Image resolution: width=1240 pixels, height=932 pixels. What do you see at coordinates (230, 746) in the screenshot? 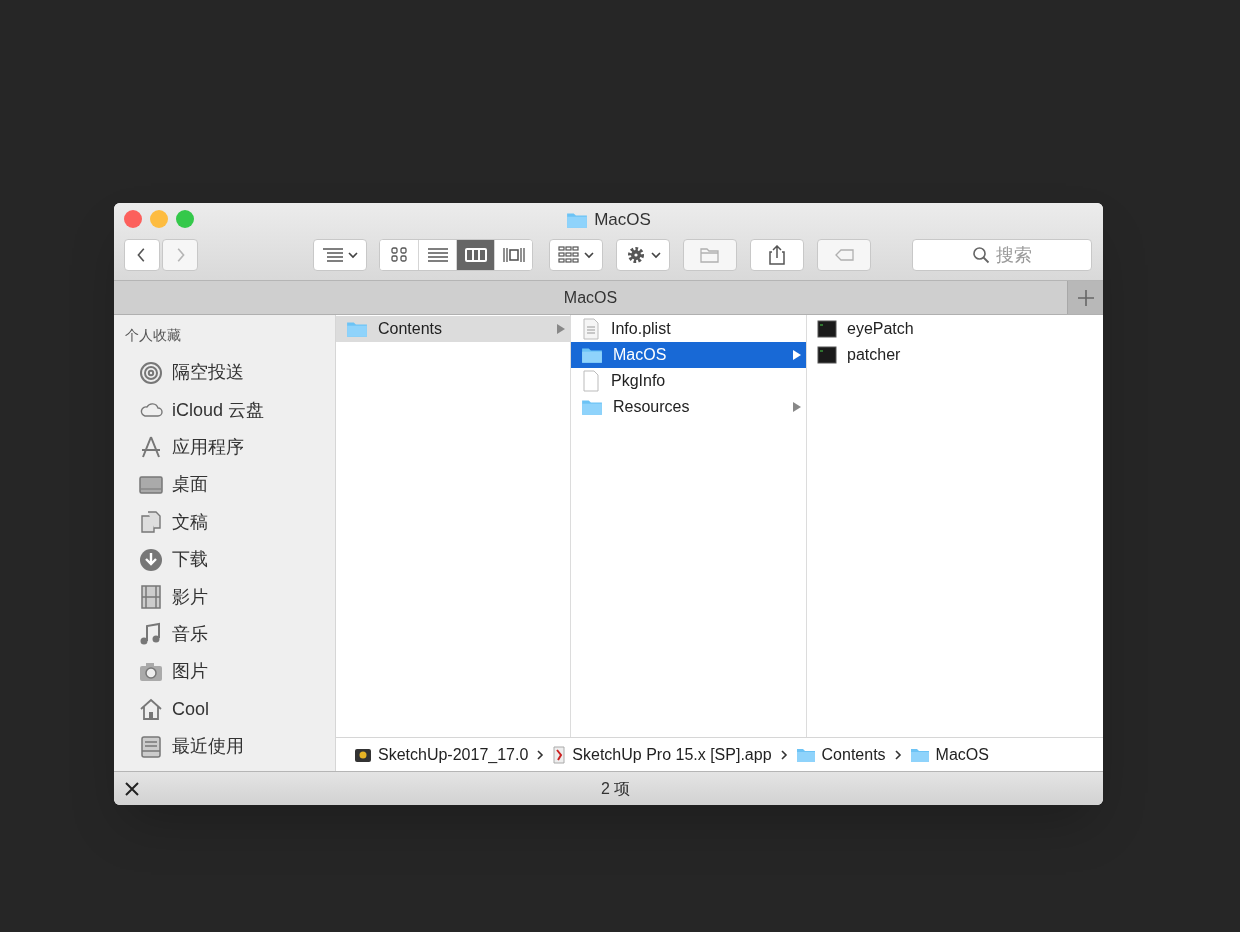
I see `sidebar-item: 最近使用` at bounding box center [230, 746].